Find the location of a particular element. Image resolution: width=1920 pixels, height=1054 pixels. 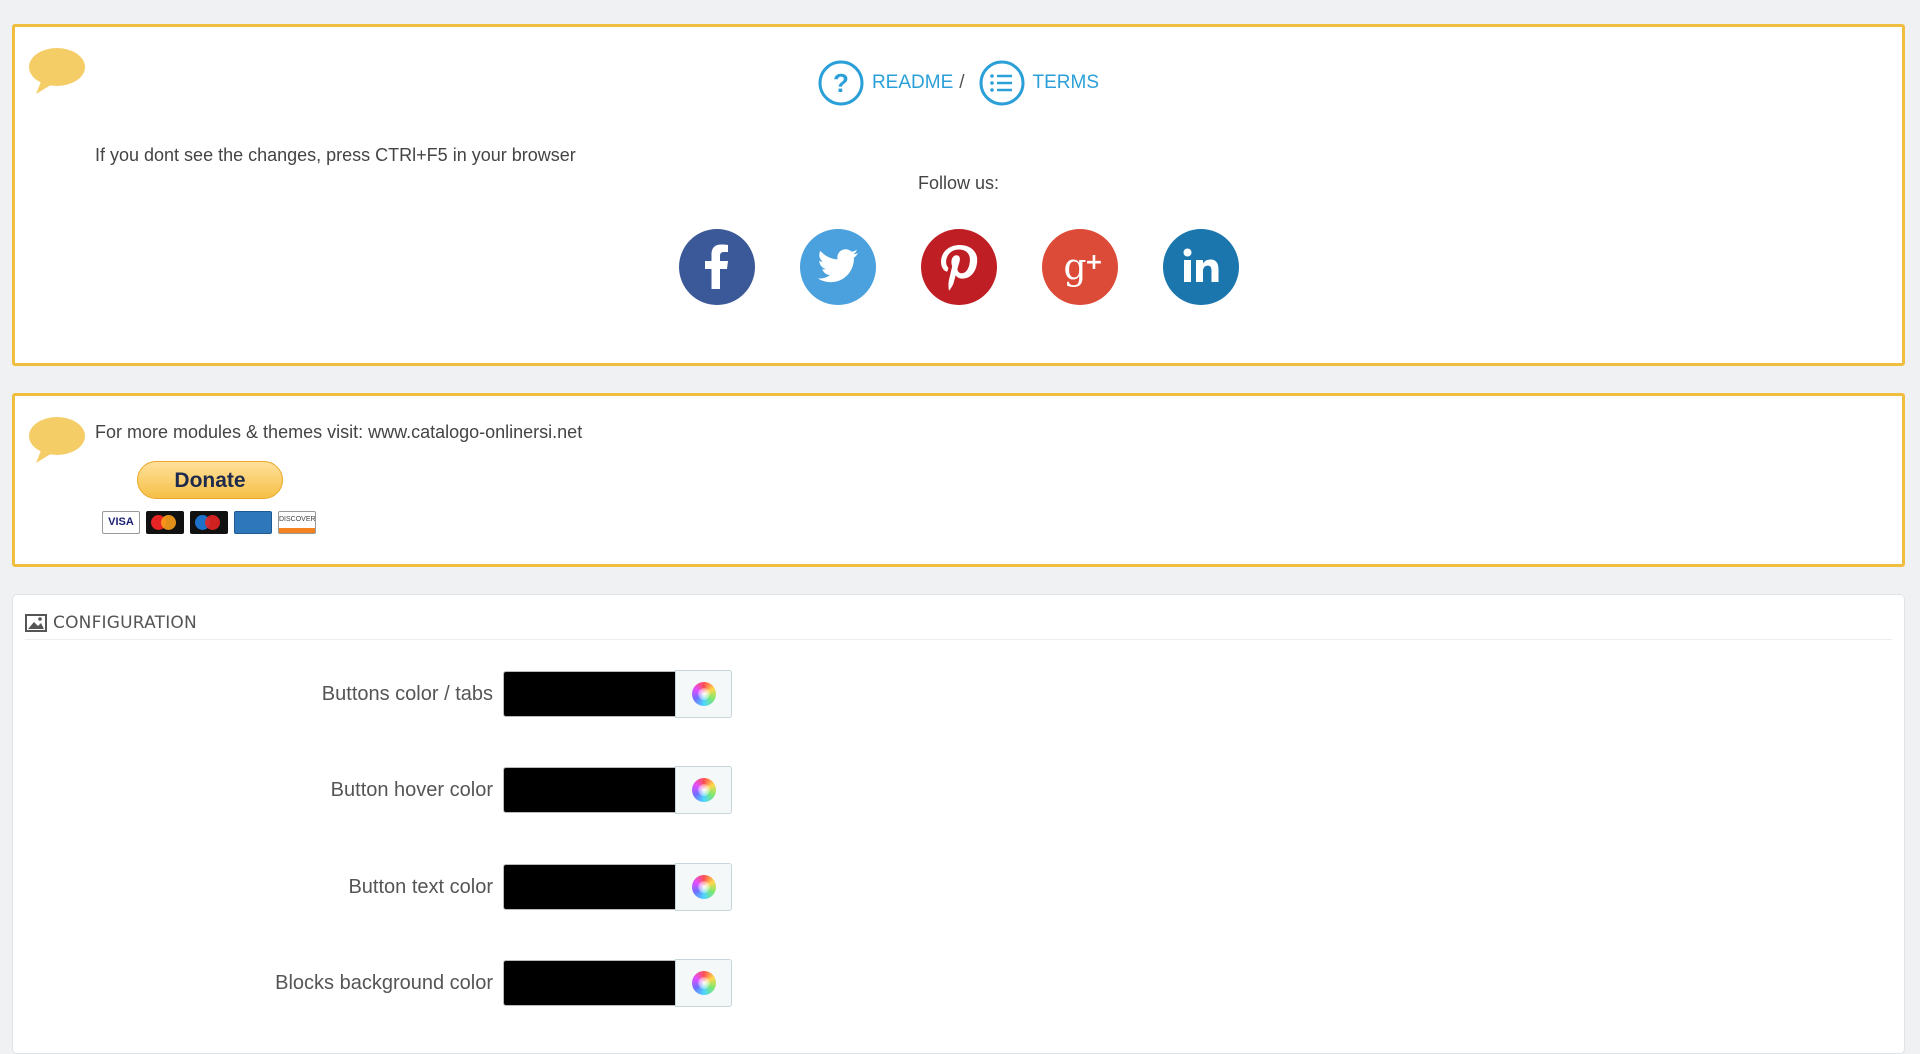

follow-label: Follow us: is located at coordinates (958, 183).